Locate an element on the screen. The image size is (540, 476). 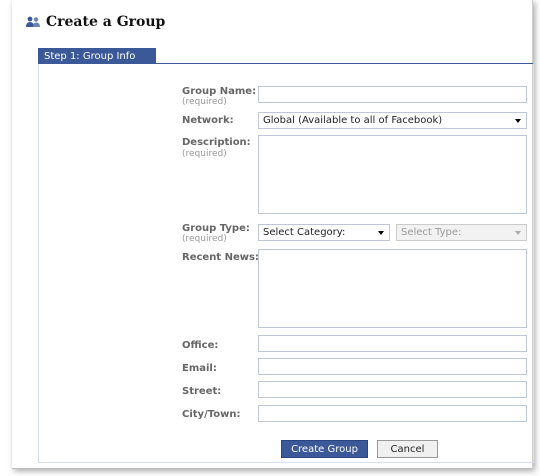
description-textarea is located at coordinates (392, 174).